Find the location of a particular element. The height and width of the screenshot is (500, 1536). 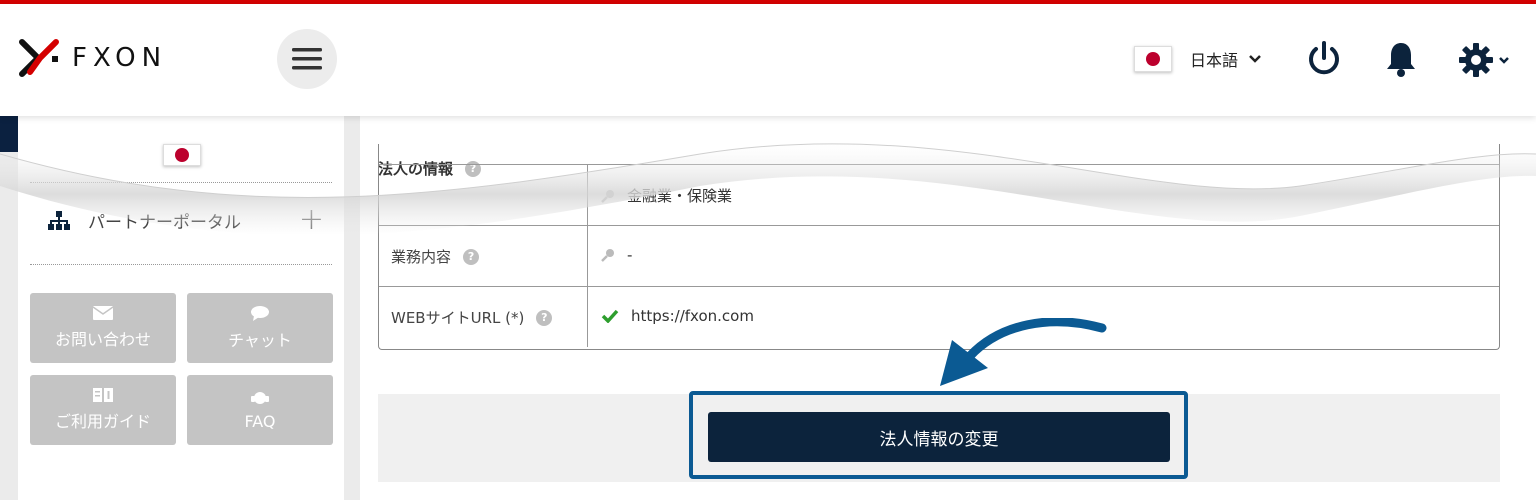

tile-label: FAQ is located at coordinates (260, 421).